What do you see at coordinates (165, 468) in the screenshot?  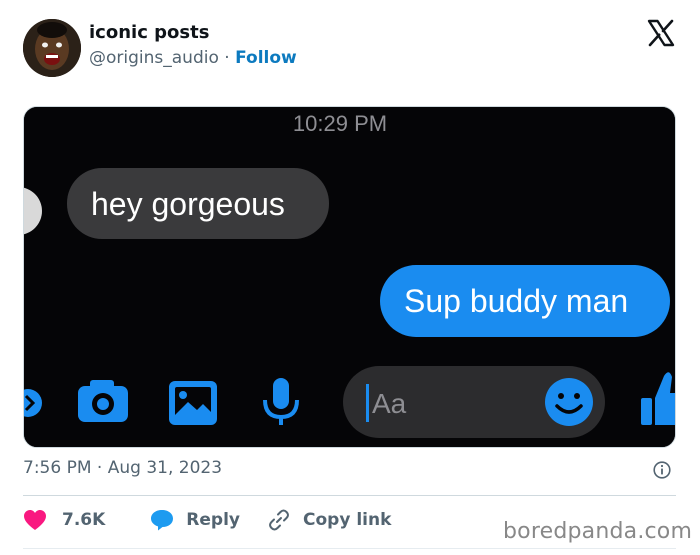 I see `post-date: Aug 31, 2023` at bounding box center [165, 468].